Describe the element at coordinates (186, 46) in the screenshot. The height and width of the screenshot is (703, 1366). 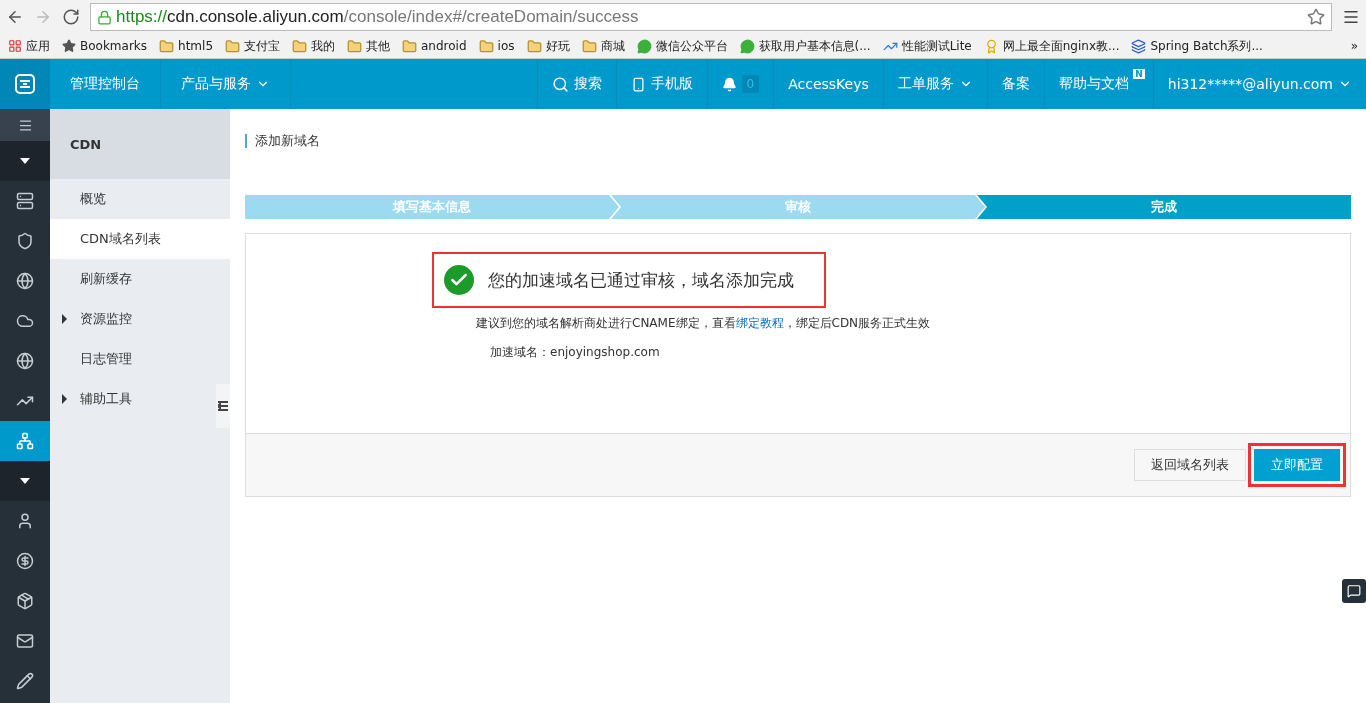
I see `bookmark-item: html5` at that location.